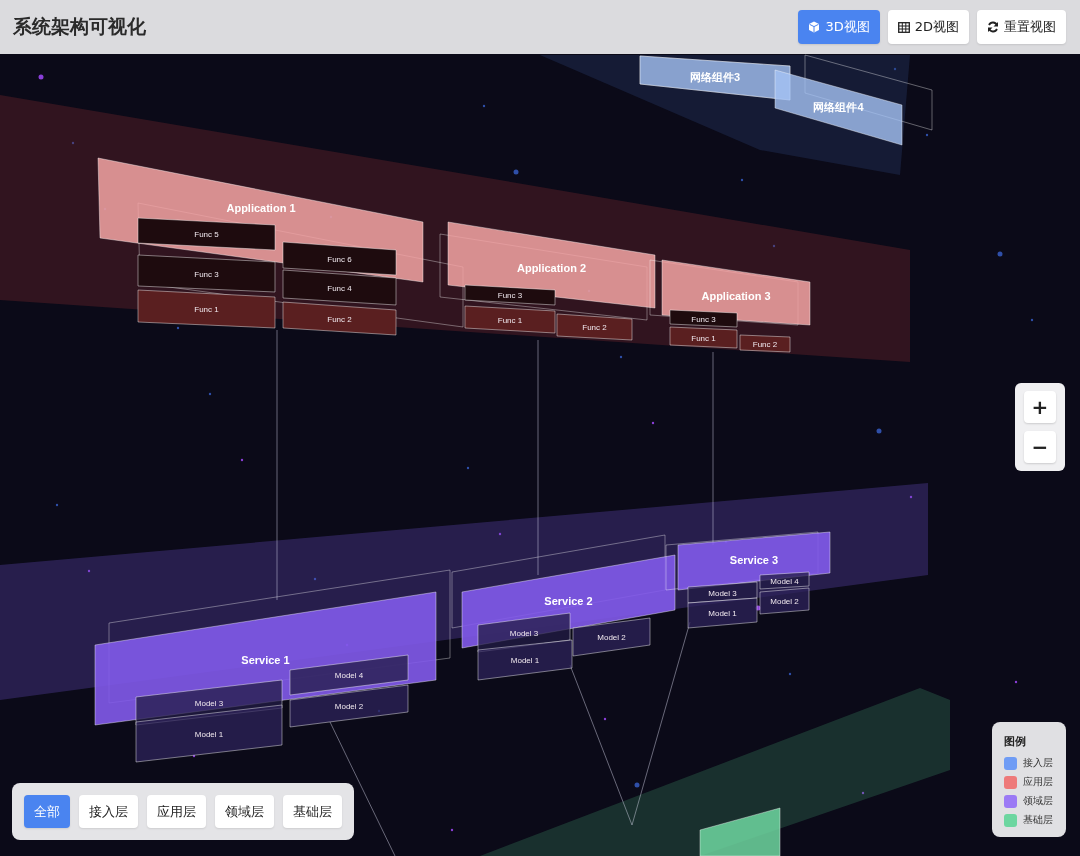 The height and width of the screenshot is (856, 1080). Describe the element at coordinates (1040, 407) in the screenshot. I see `zoom-in-button: +` at that location.